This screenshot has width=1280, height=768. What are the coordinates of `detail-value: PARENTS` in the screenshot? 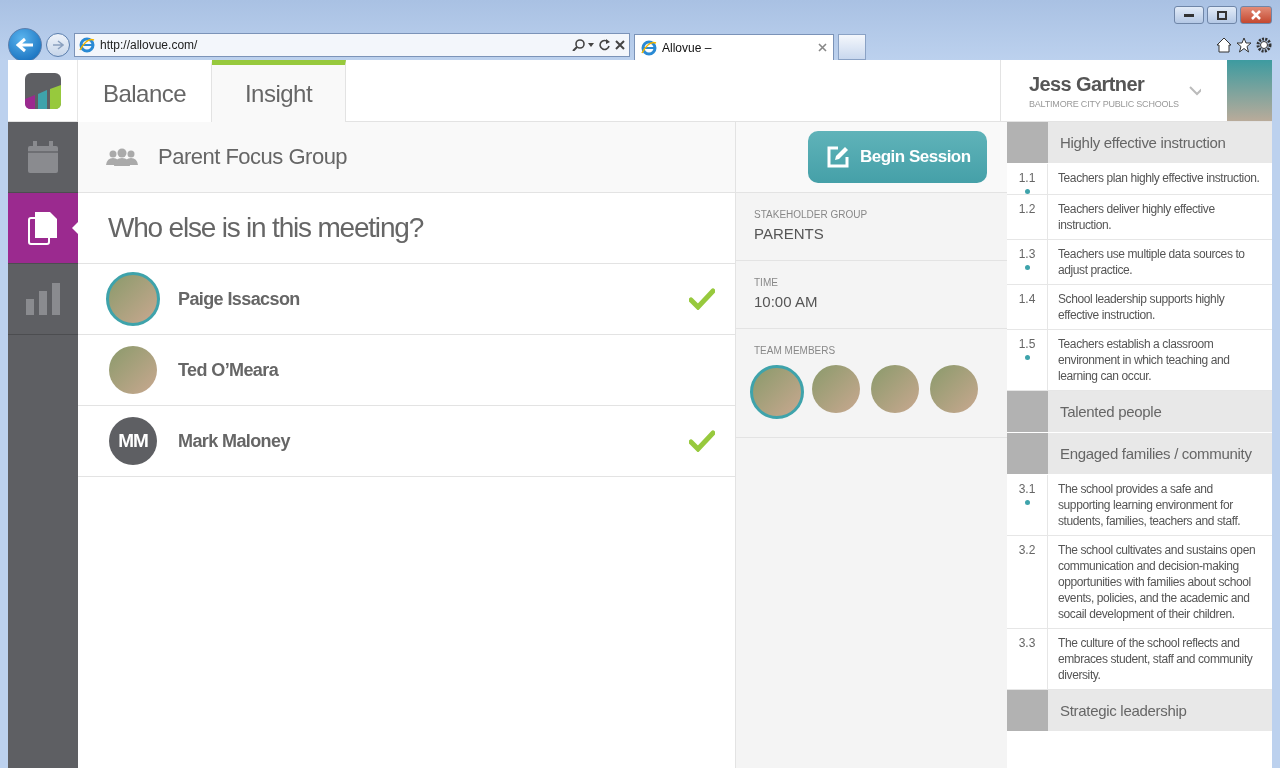 It's located at (789, 233).